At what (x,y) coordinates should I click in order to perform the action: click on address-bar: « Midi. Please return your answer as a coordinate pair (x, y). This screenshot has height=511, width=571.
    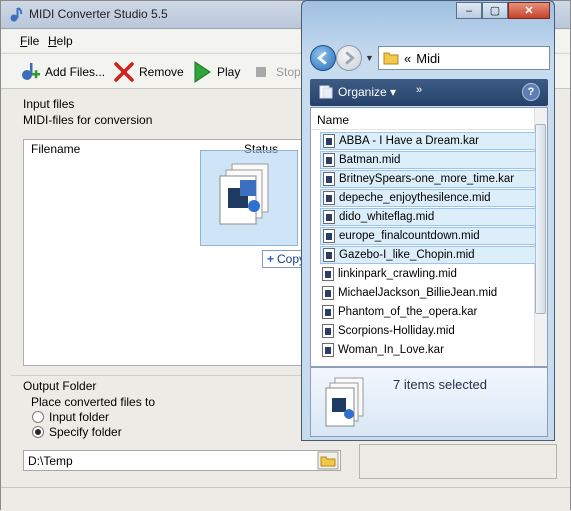
    Looking at the image, I should click on (464, 58).